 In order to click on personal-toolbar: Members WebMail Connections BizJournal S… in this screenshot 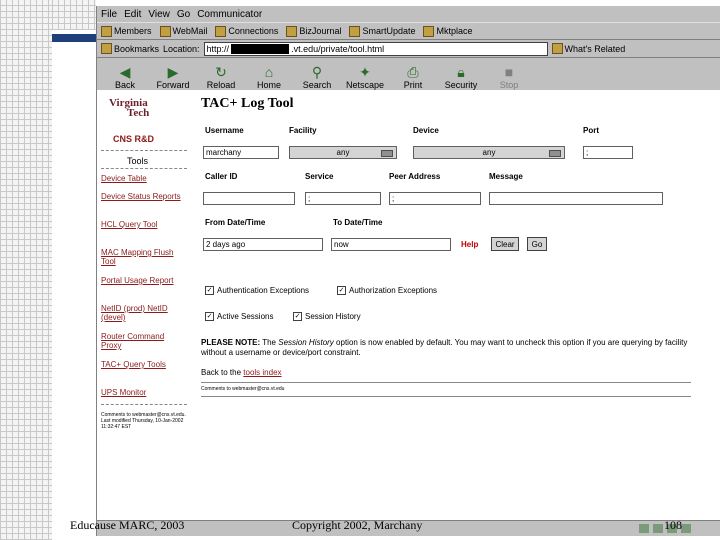, I will do `click(408, 31)`.